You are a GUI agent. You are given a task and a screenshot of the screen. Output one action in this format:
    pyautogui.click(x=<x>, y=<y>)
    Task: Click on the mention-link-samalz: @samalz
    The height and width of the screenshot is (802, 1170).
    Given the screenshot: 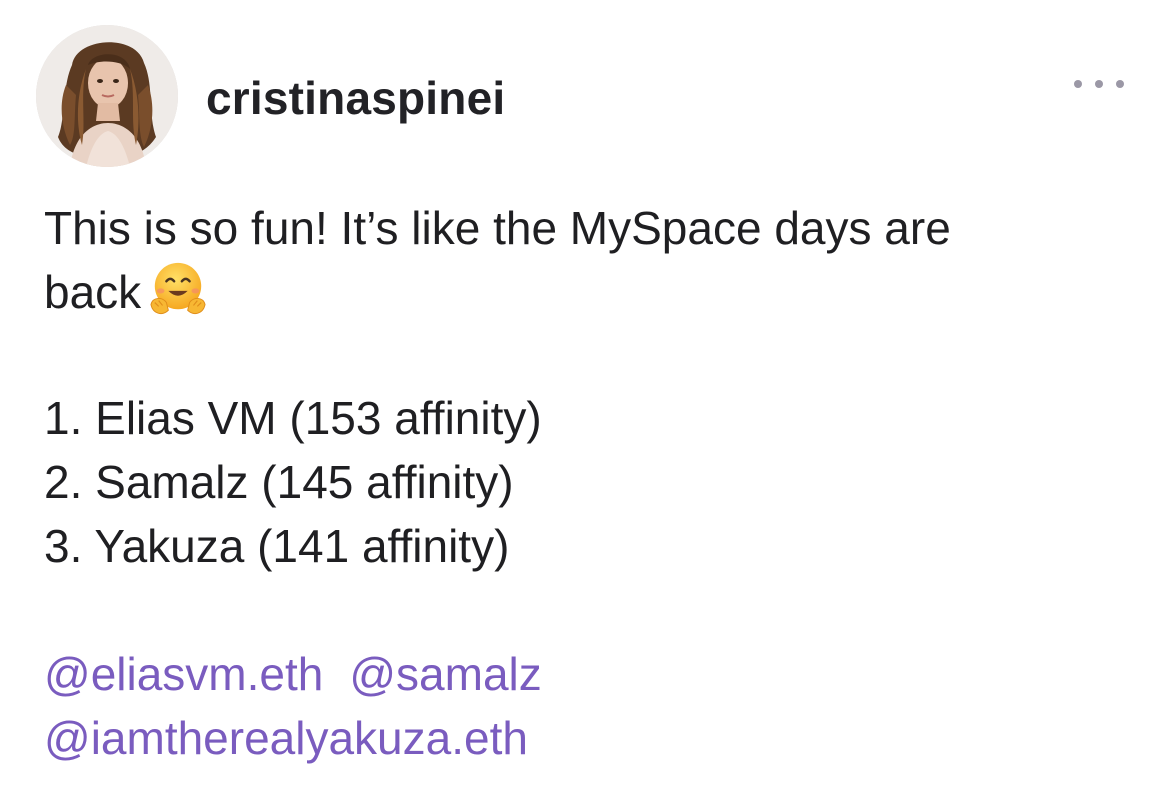 What is the action you would take?
    pyautogui.click(x=445, y=674)
    